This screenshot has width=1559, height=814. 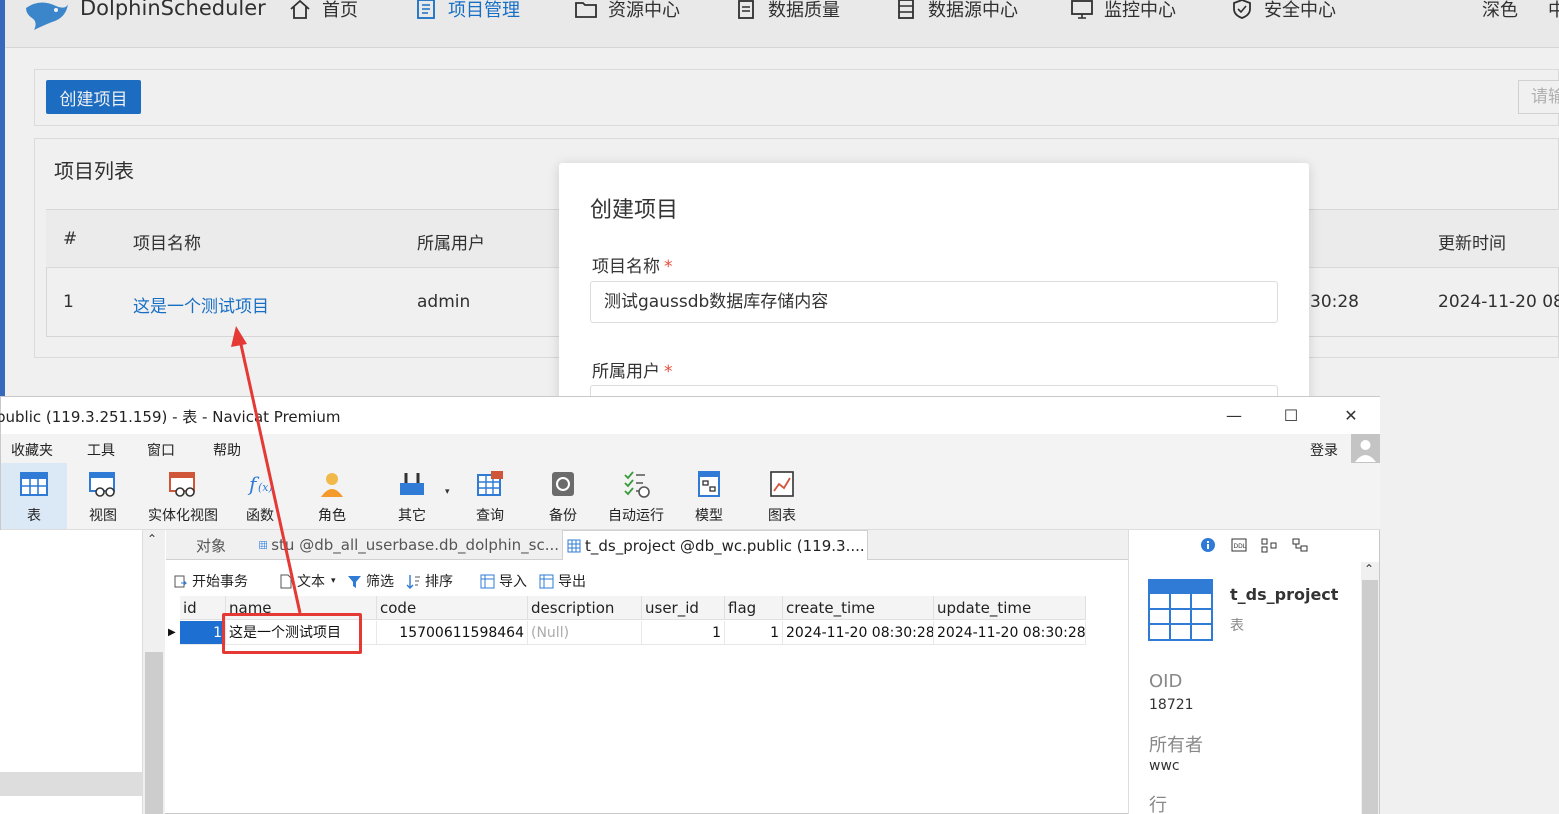 What do you see at coordinates (563, 496) in the screenshot?
I see `toolbar-backup: 备份` at bounding box center [563, 496].